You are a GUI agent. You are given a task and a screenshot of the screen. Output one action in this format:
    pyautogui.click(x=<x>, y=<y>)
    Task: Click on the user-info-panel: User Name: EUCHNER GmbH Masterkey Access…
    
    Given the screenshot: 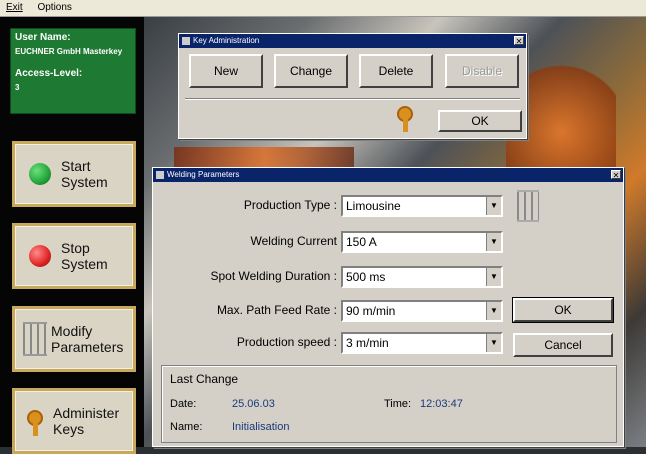 What is the action you would take?
    pyautogui.click(x=73, y=71)
    